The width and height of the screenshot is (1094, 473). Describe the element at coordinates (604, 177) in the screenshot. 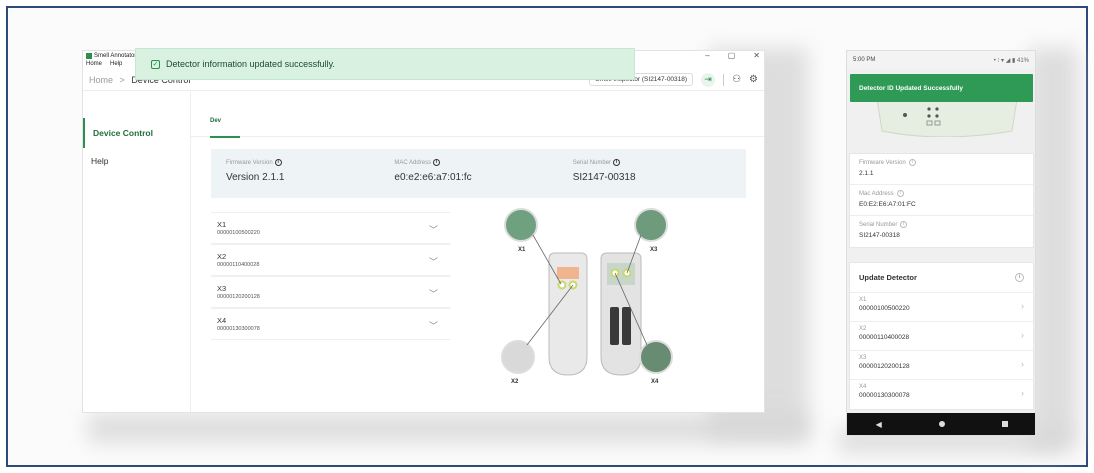

I see `serial-value: SI2147-00318` at that location.